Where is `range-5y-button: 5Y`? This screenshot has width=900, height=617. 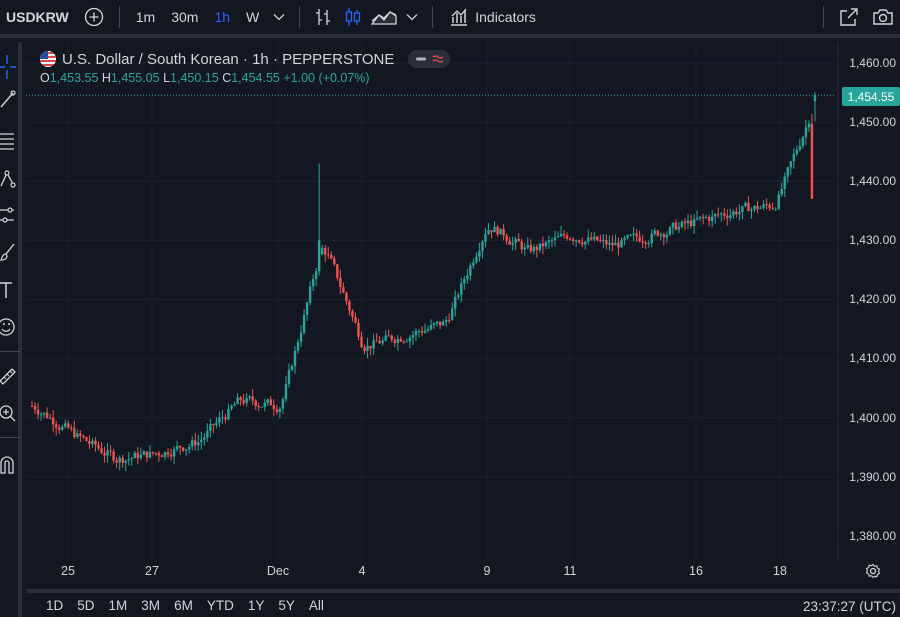 range-5y-button: 5Y is located at coordinates (286, 605).